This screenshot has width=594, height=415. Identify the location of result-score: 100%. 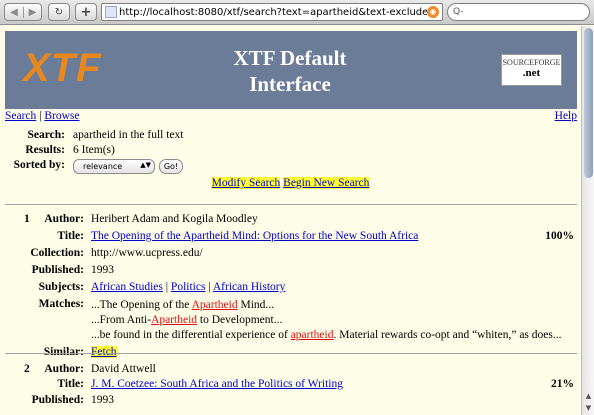
(559, 236).